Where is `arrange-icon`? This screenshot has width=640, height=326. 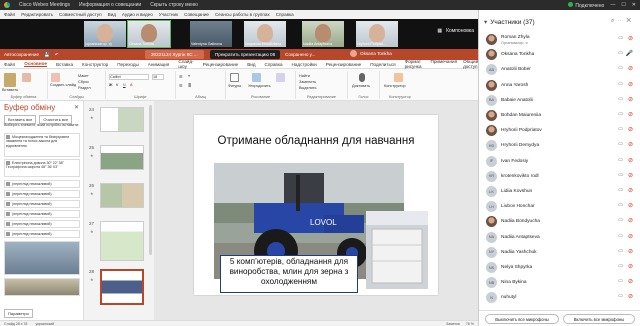
arrange-icon is located at coordinates (256, 77).